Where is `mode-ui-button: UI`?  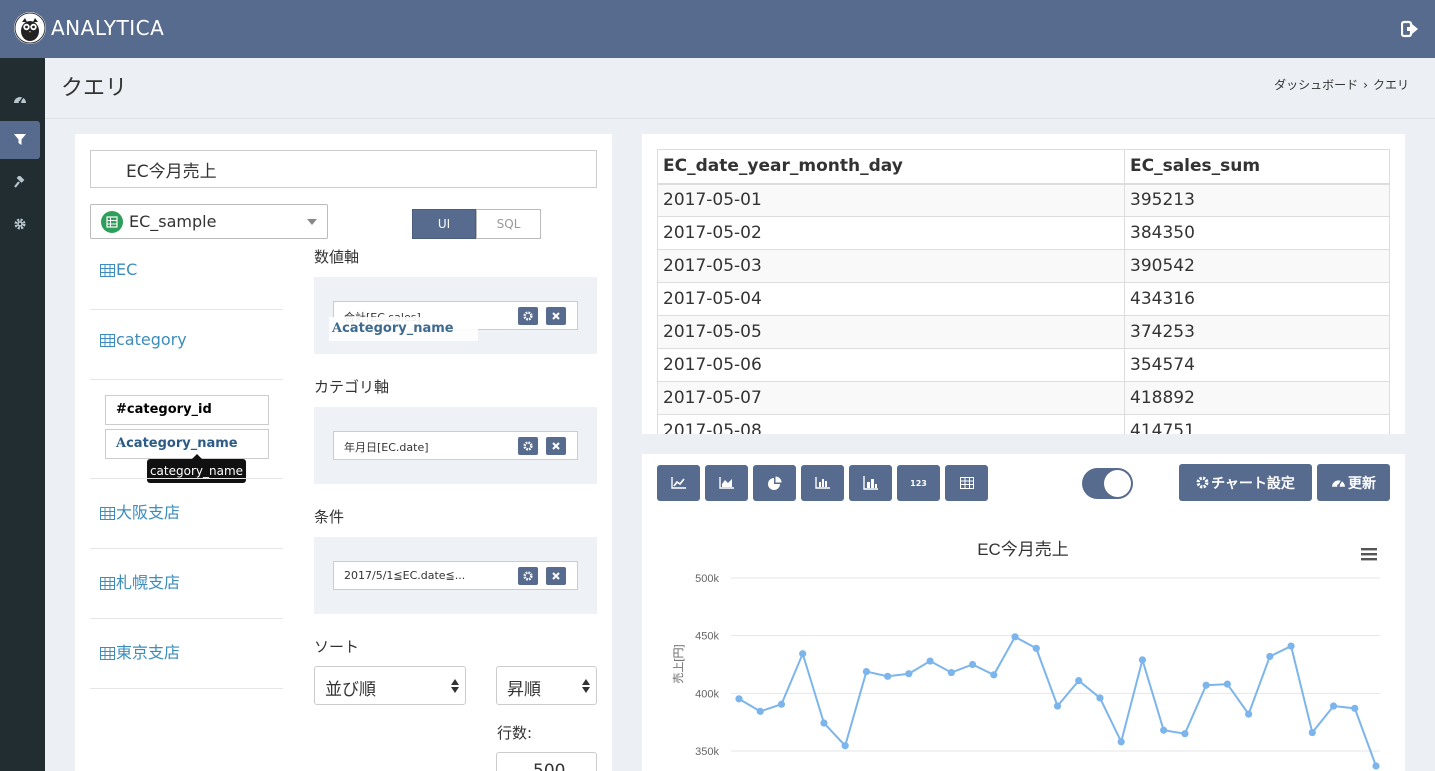
mode-ui-button: UI is located at coordinates (444, 224).